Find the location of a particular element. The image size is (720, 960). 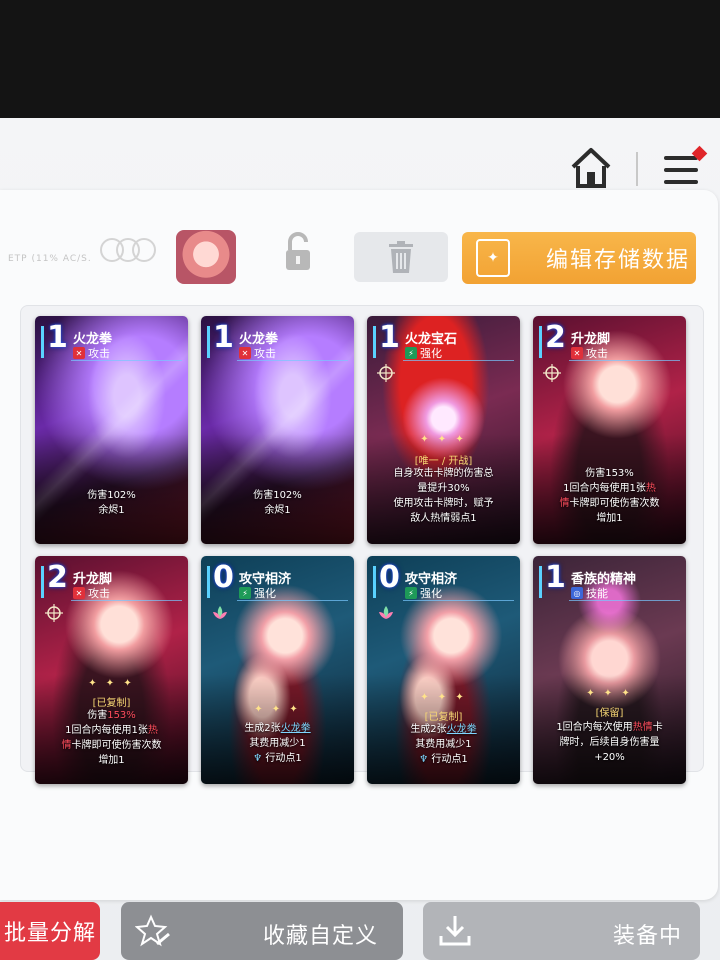

card-desc-line: 1回合内每次使用热情卡 is located at coordinates (609, 727).